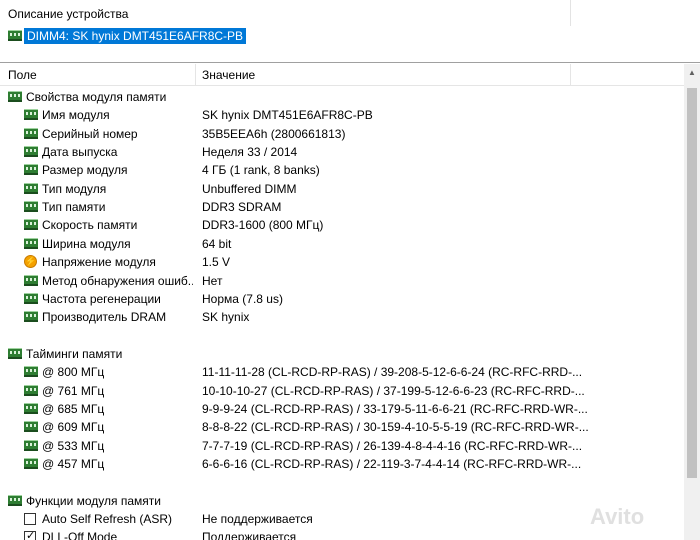  Describe the element at coordinates (73, 427) in the screenshot. I see `field-name: @ 609 МГц` at that location.